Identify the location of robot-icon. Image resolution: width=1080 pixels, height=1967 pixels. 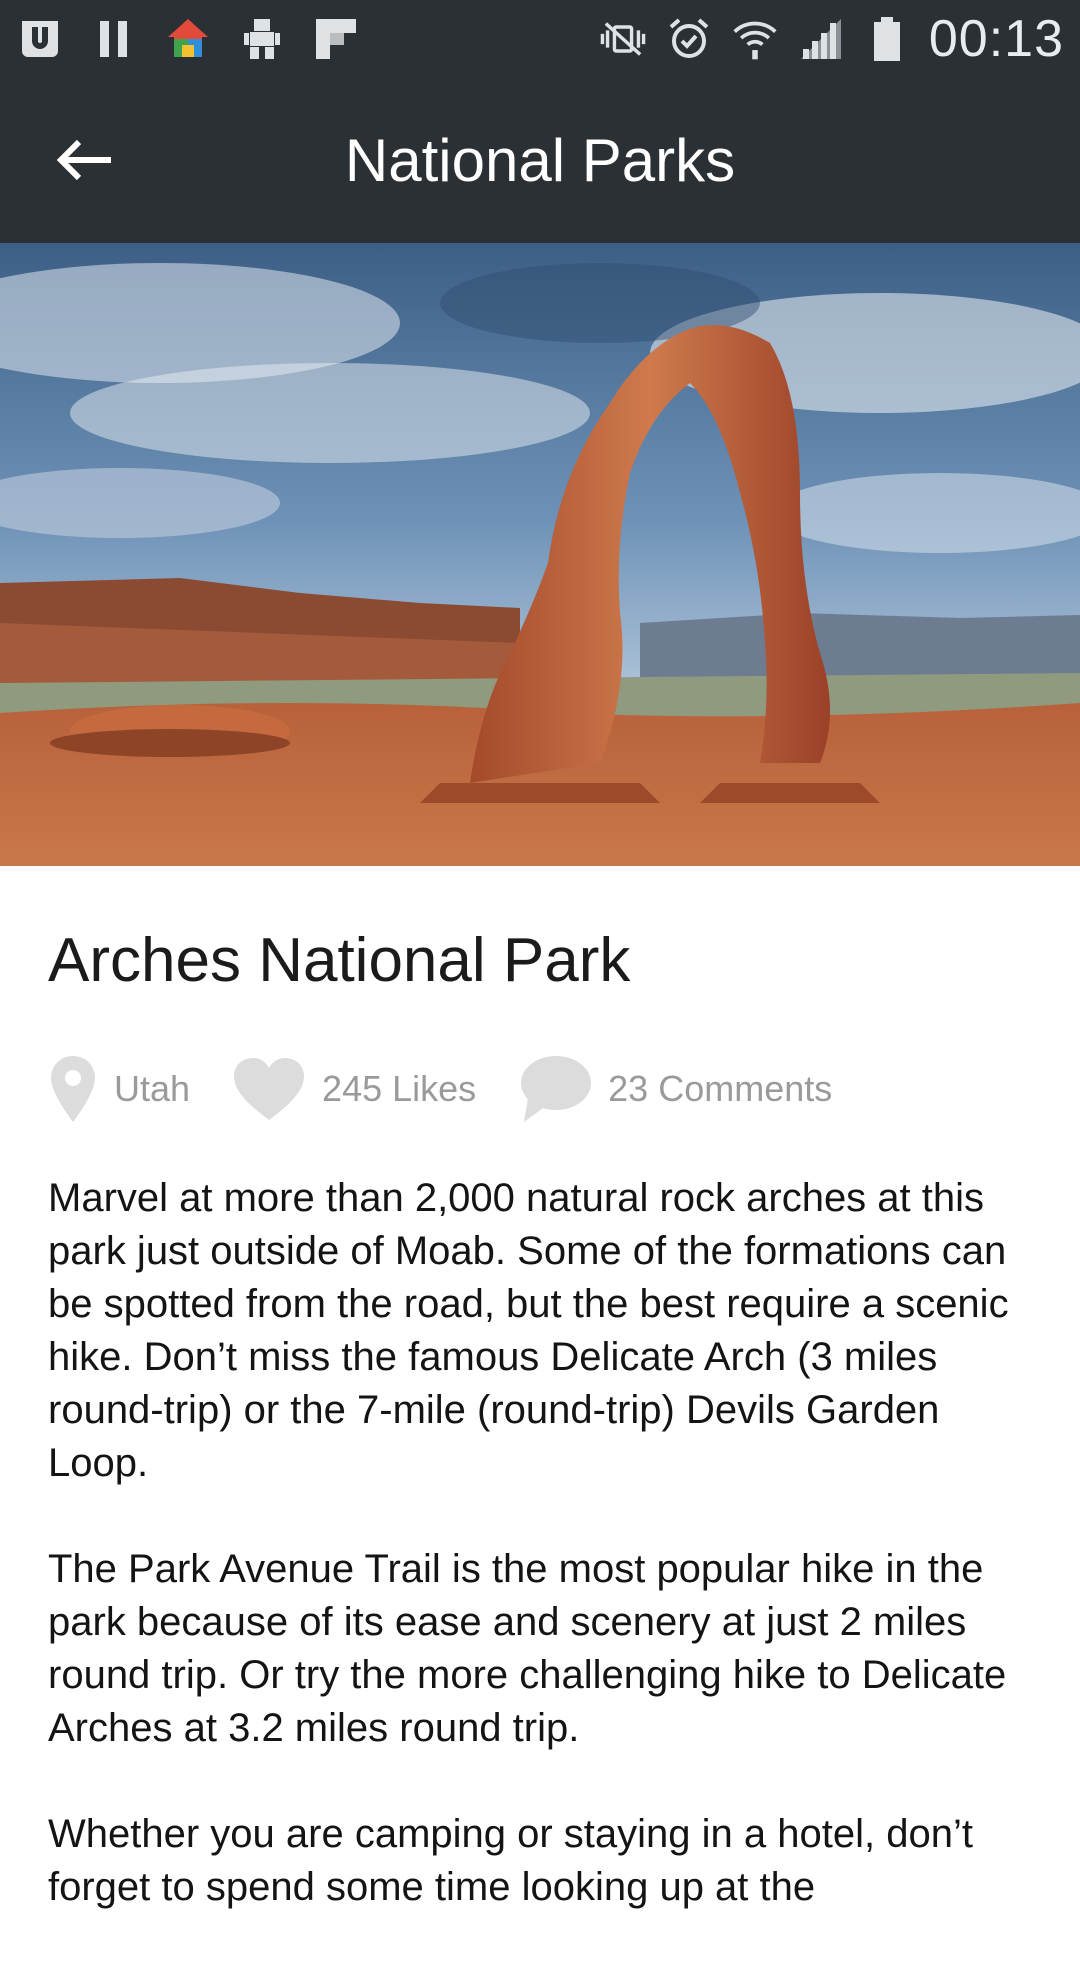
(262, 39).